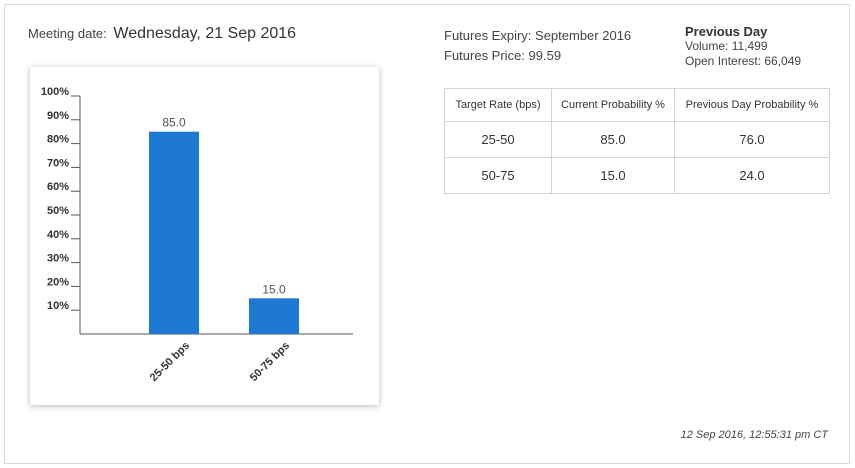  What do you see at coordinates (752, 175) in the screenshot?
I see `cell-previous-day-probability: 24.0` at bounding box center [752, 175].